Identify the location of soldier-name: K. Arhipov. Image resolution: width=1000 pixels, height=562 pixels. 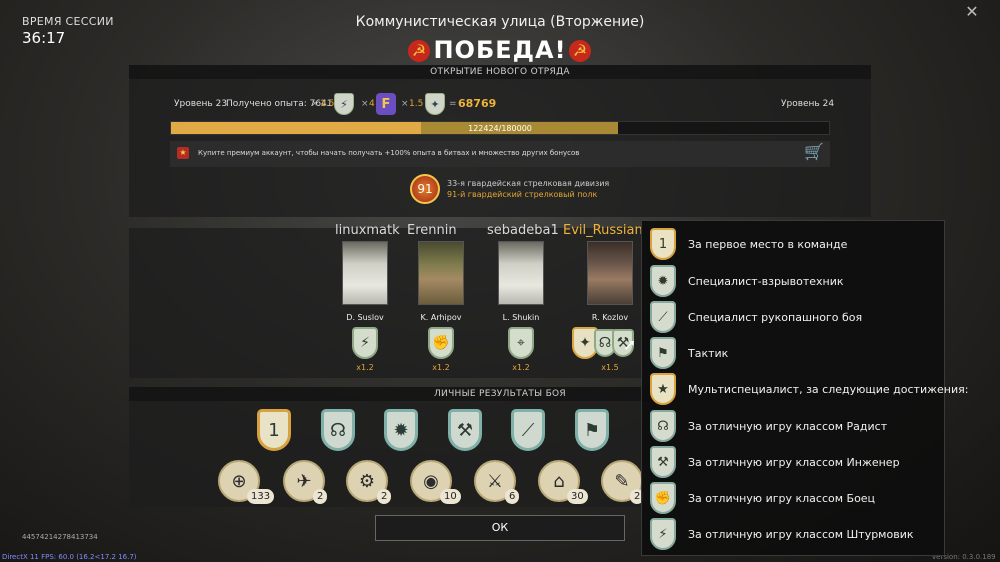
(441, 317).